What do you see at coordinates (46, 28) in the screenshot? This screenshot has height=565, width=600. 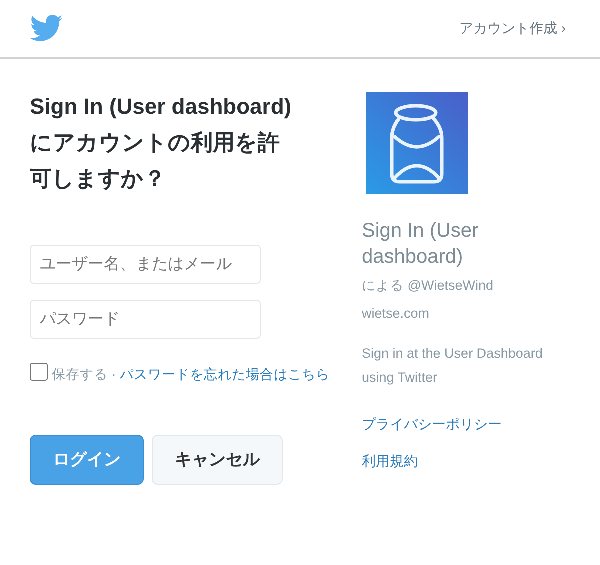 I see `bird-logo-icon` at bounding box center [46, 28].